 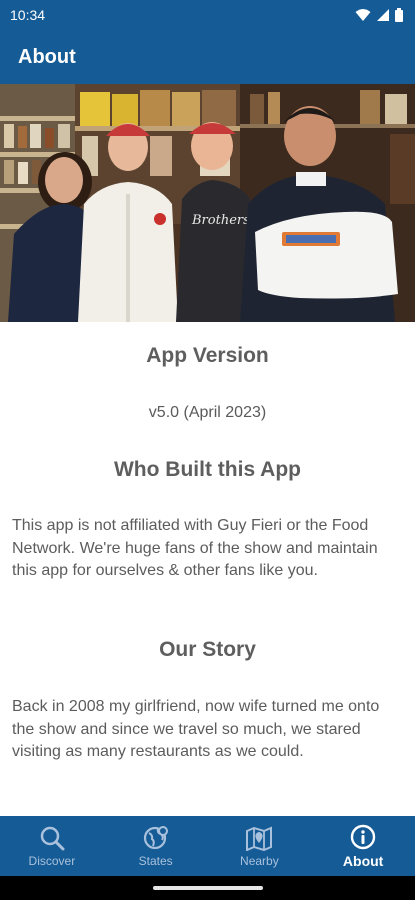 What do you see at coordinates (220, 220) in the screenshot?
I see `svg-text: Brothers` at bounding box center [220, 220].